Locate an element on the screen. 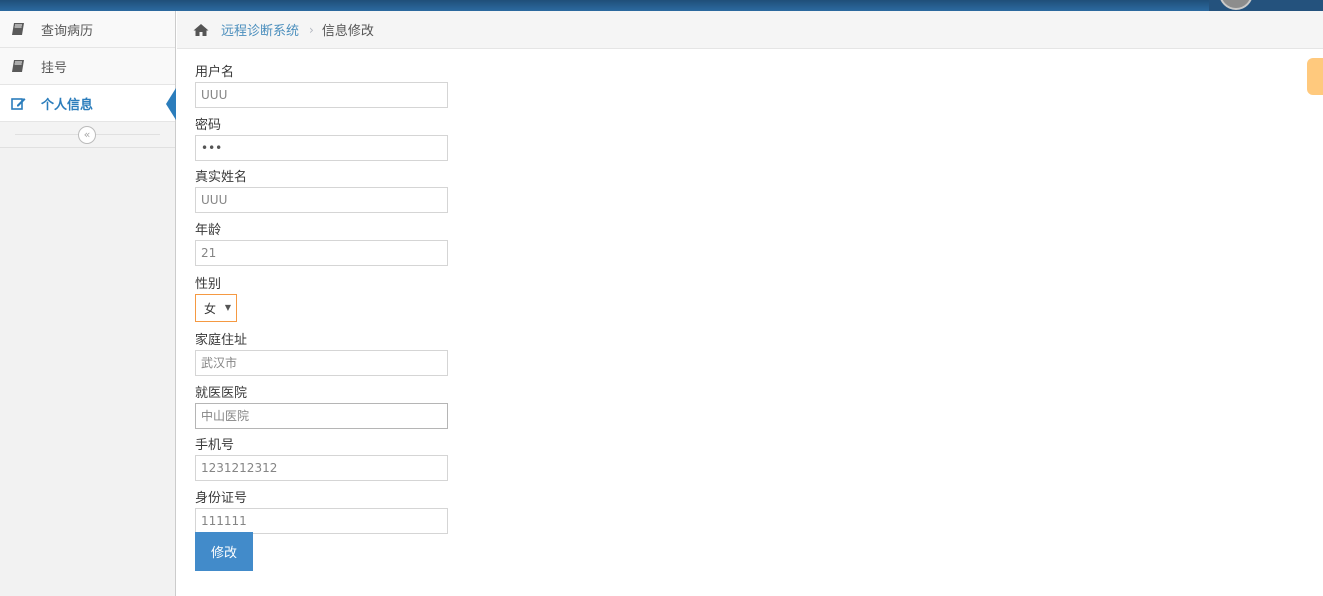 The width and height of the screenshot is (1323, 596). sidebar-item-medical-records: 查询病历 is located at coordinates (87, 29).